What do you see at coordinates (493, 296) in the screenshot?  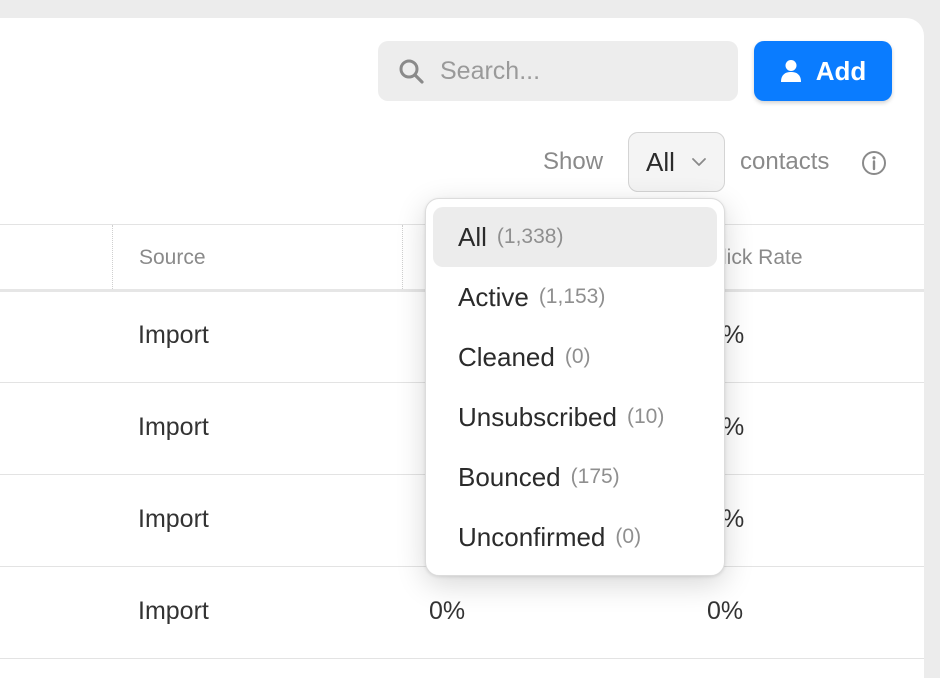 I see `option-label: Active` at bounding box center [493, 296].